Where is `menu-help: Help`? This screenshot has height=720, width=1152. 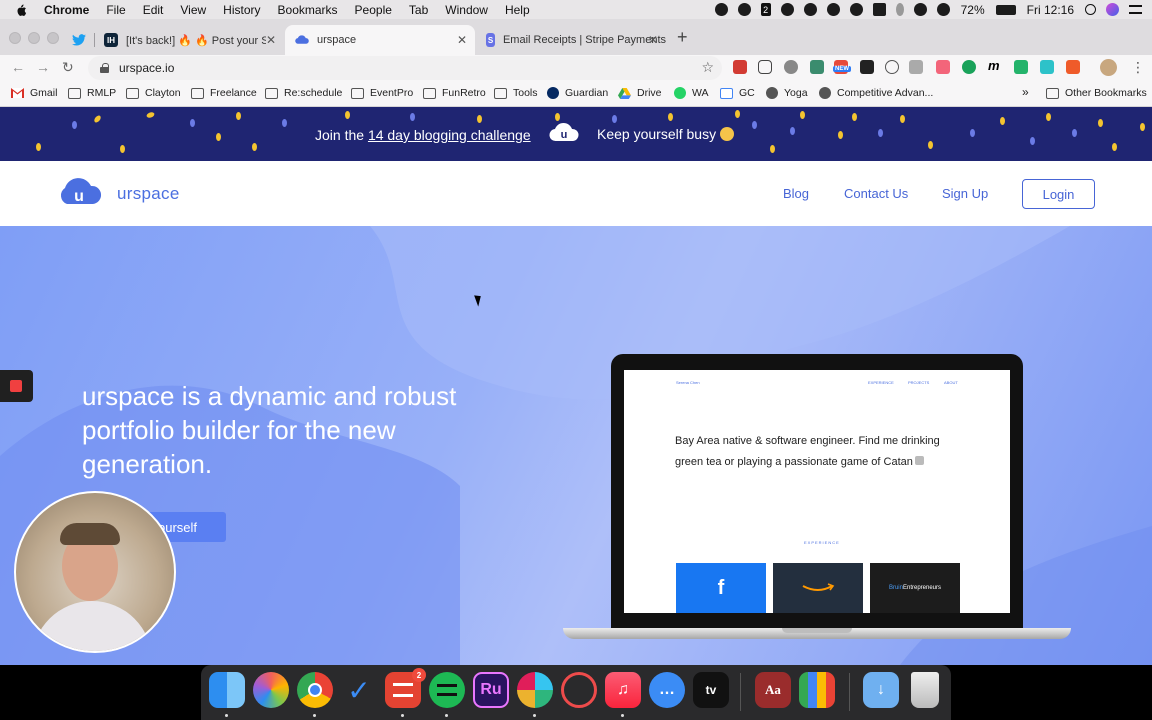 menu-help: Help is located at coordinates (517, 10).